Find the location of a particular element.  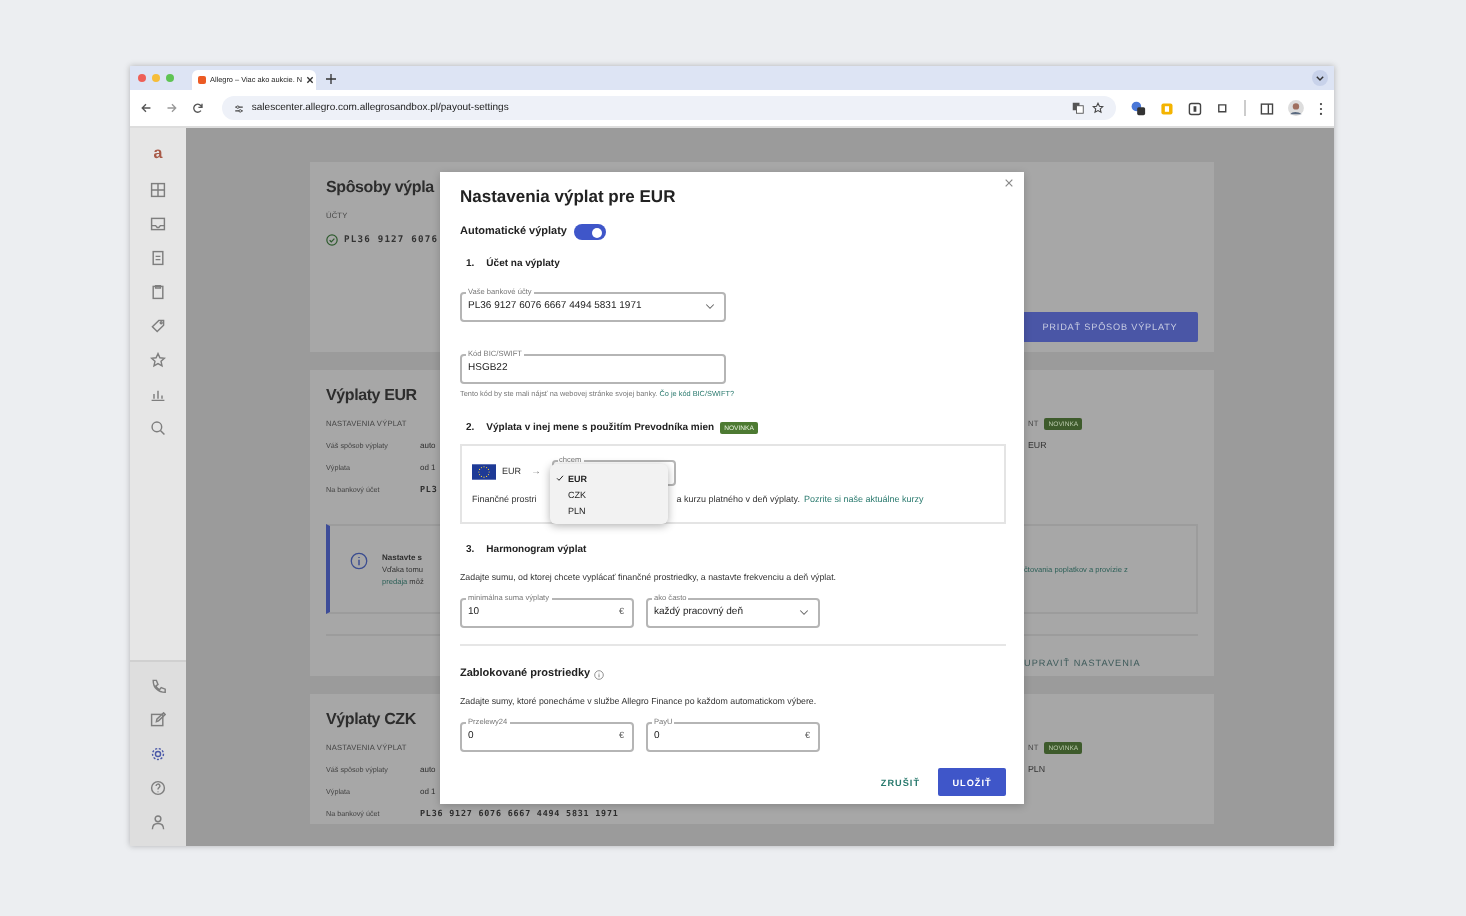

card-title: Výplaty CZK is located at coordinates (371, 719).